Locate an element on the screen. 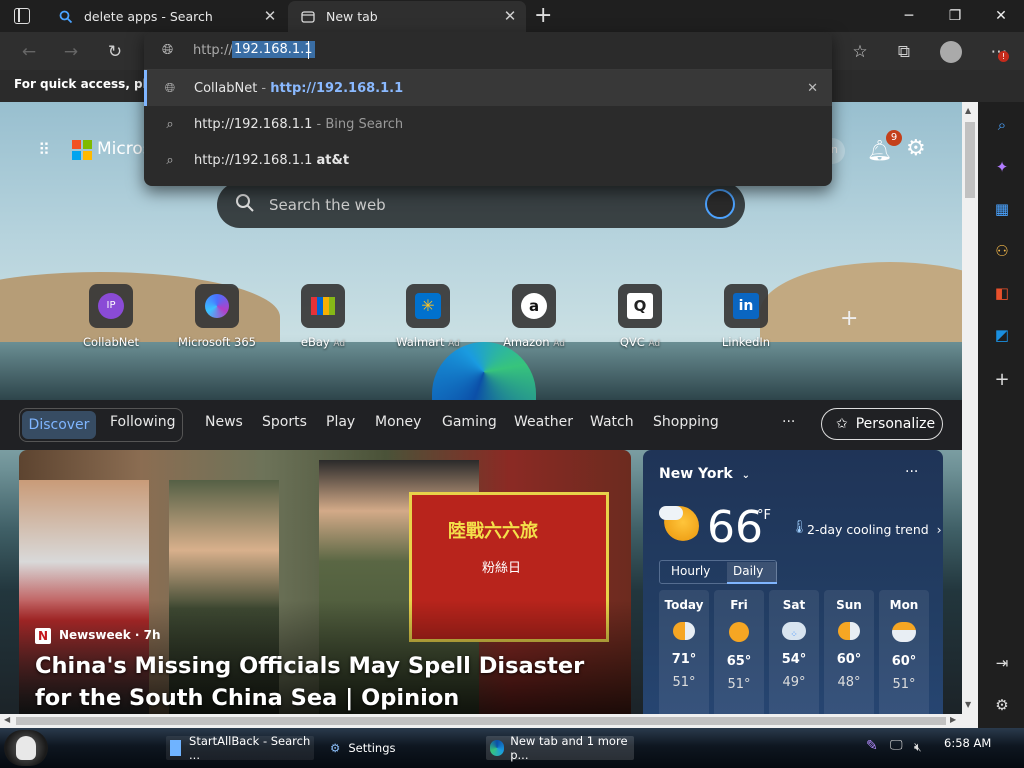 The height and width of the screenshot is (768, 1024). scroll-down-arrow: ▼ is located at coordinates (968, 704).